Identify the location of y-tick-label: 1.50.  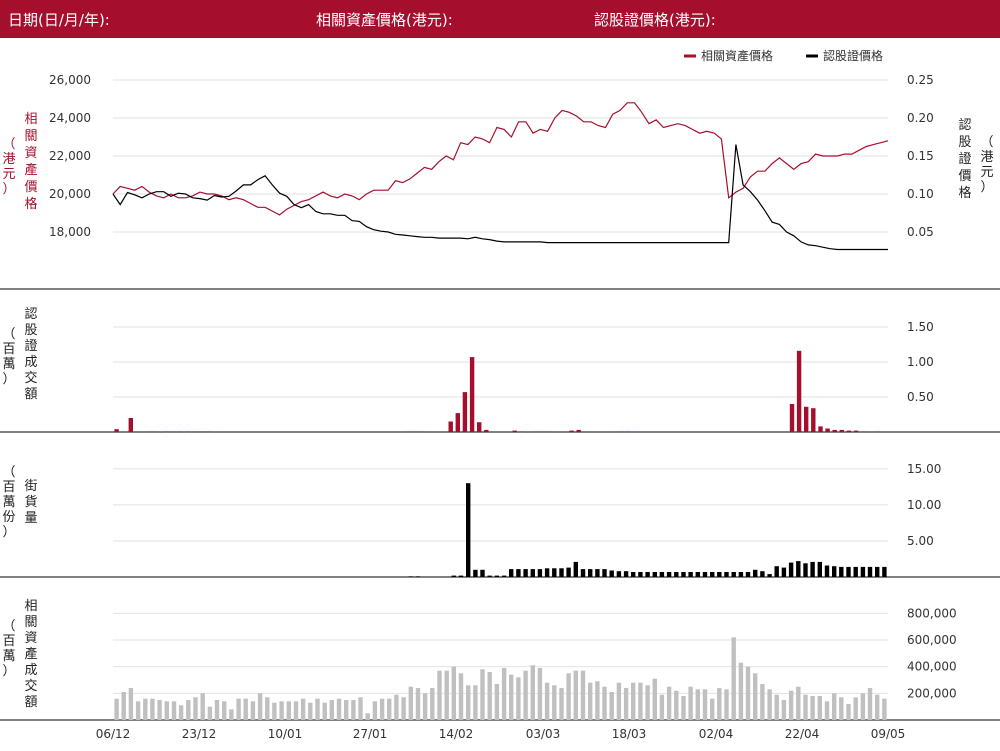
(920, 327).